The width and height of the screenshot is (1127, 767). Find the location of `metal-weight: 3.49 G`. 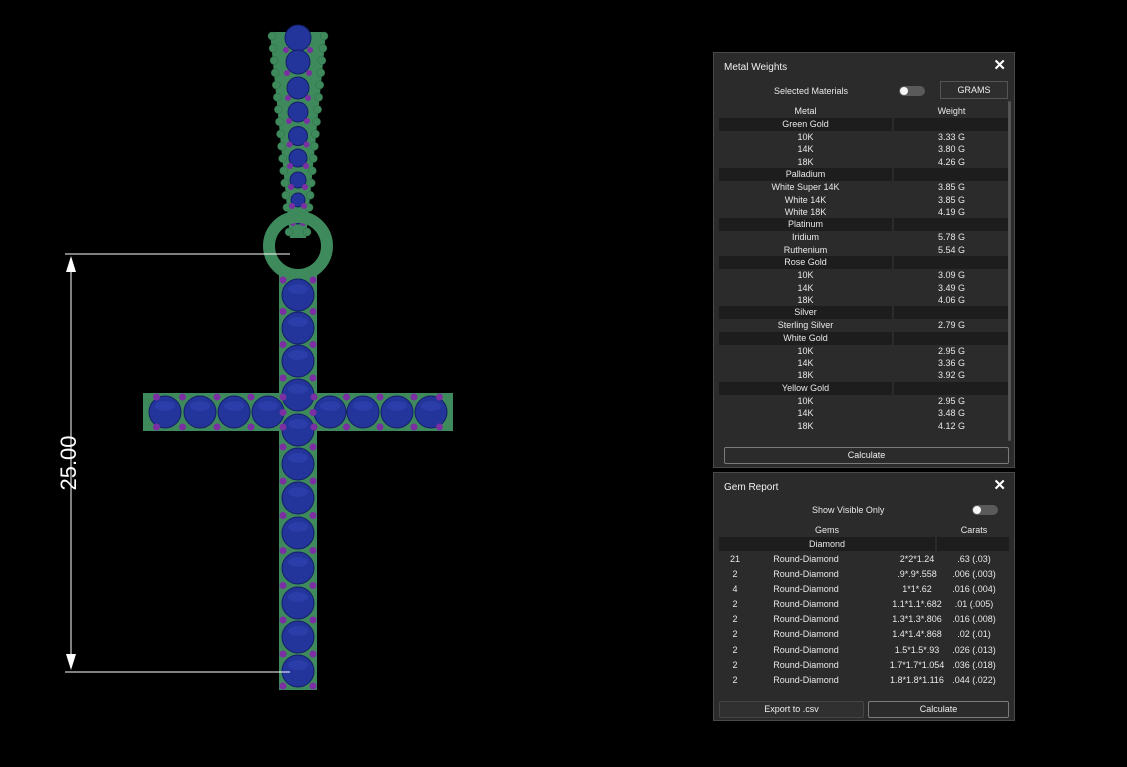

metal-weight: 3.49 G is located at coordinates (951, 287).